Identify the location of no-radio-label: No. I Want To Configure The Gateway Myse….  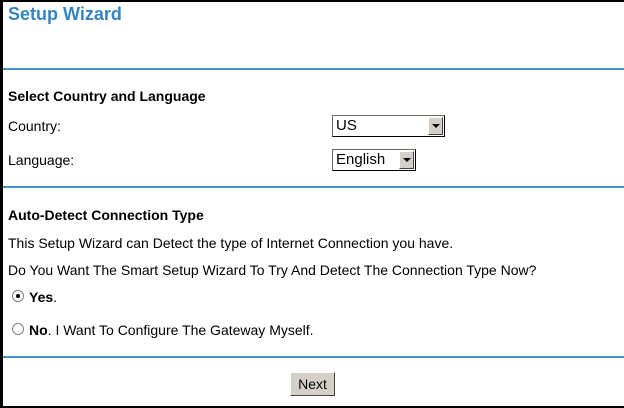
(171, 330).